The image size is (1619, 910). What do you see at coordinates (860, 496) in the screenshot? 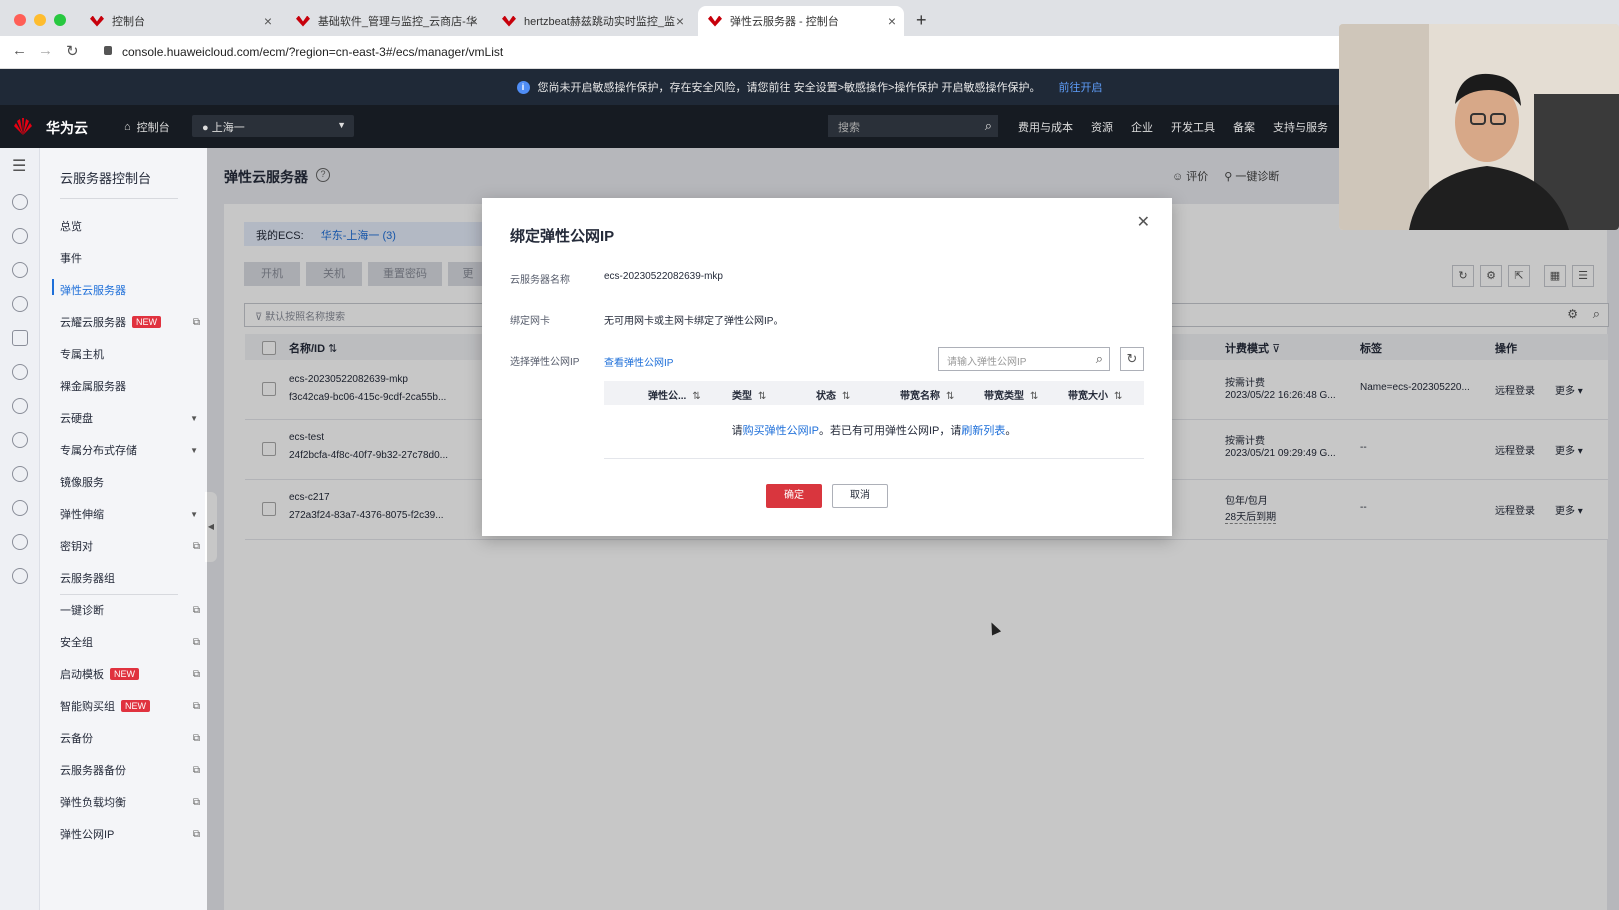
I see `cancel-button: 取消` at bounding box center [860, 496].